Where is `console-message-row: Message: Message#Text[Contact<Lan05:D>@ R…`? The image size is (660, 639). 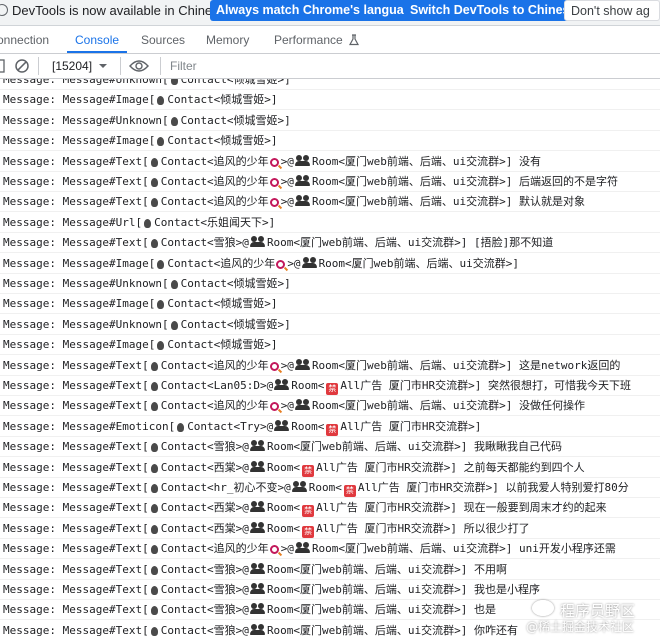 console-message-row: Message: Message#Text[Contact<Lan05:D>@ R… is located at coordinates (330, 386).